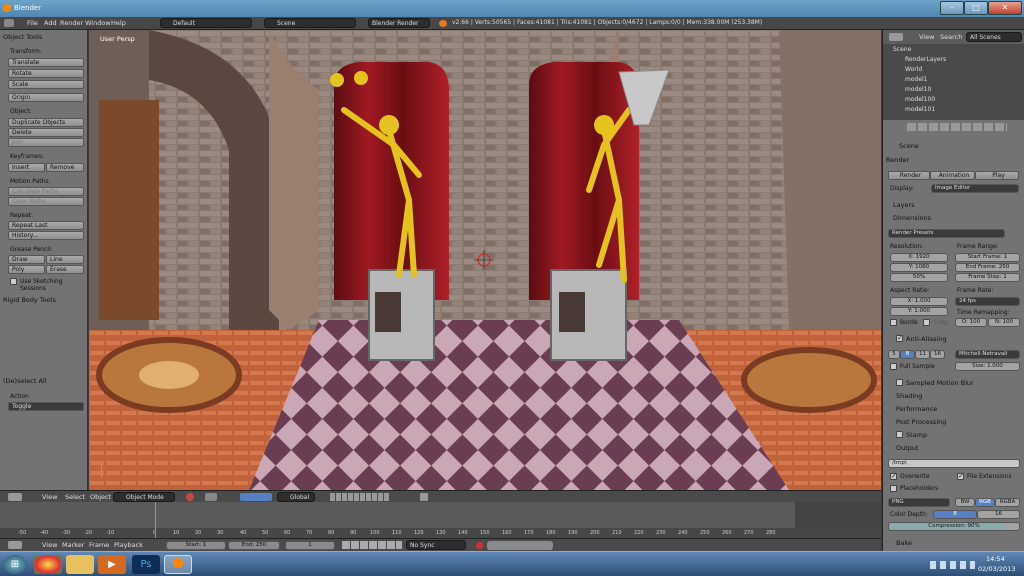 This screenshot has width=1024, height=576. I want to click on outliner-item: model101, so click(920, 109).